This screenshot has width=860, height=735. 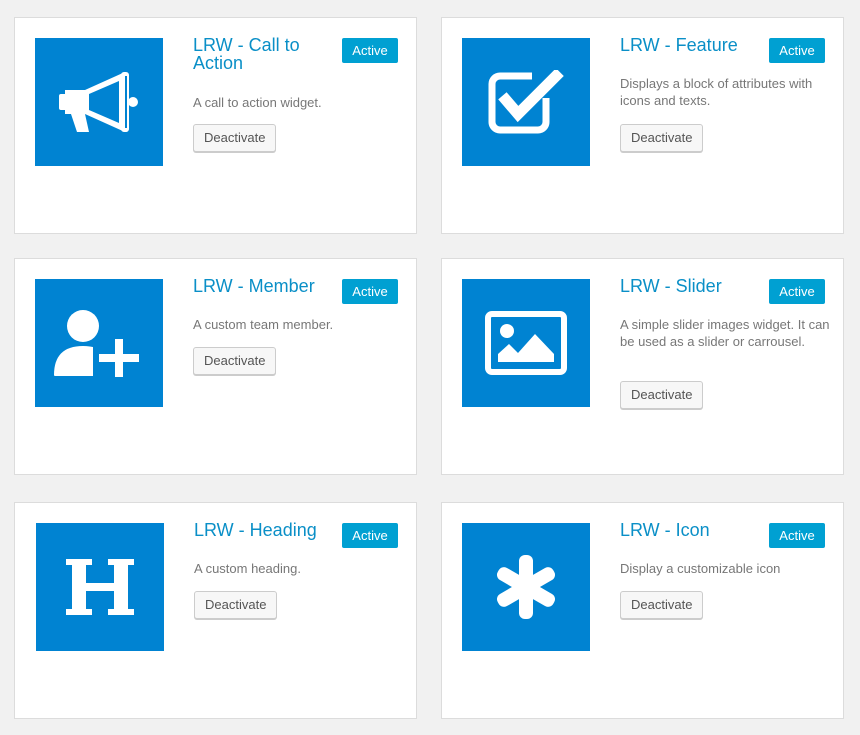 I want to click on asterisk-icon, so click(x=526, y=587).